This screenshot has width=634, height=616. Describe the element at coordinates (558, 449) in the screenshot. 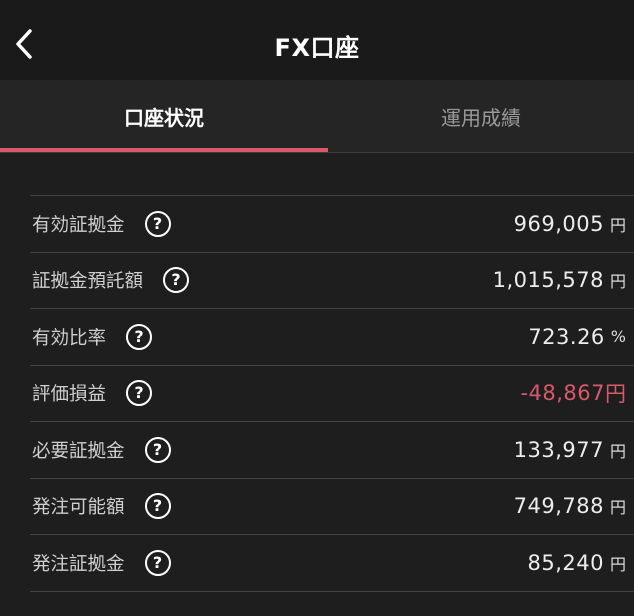

I see `value-number: 133,977` at that location.